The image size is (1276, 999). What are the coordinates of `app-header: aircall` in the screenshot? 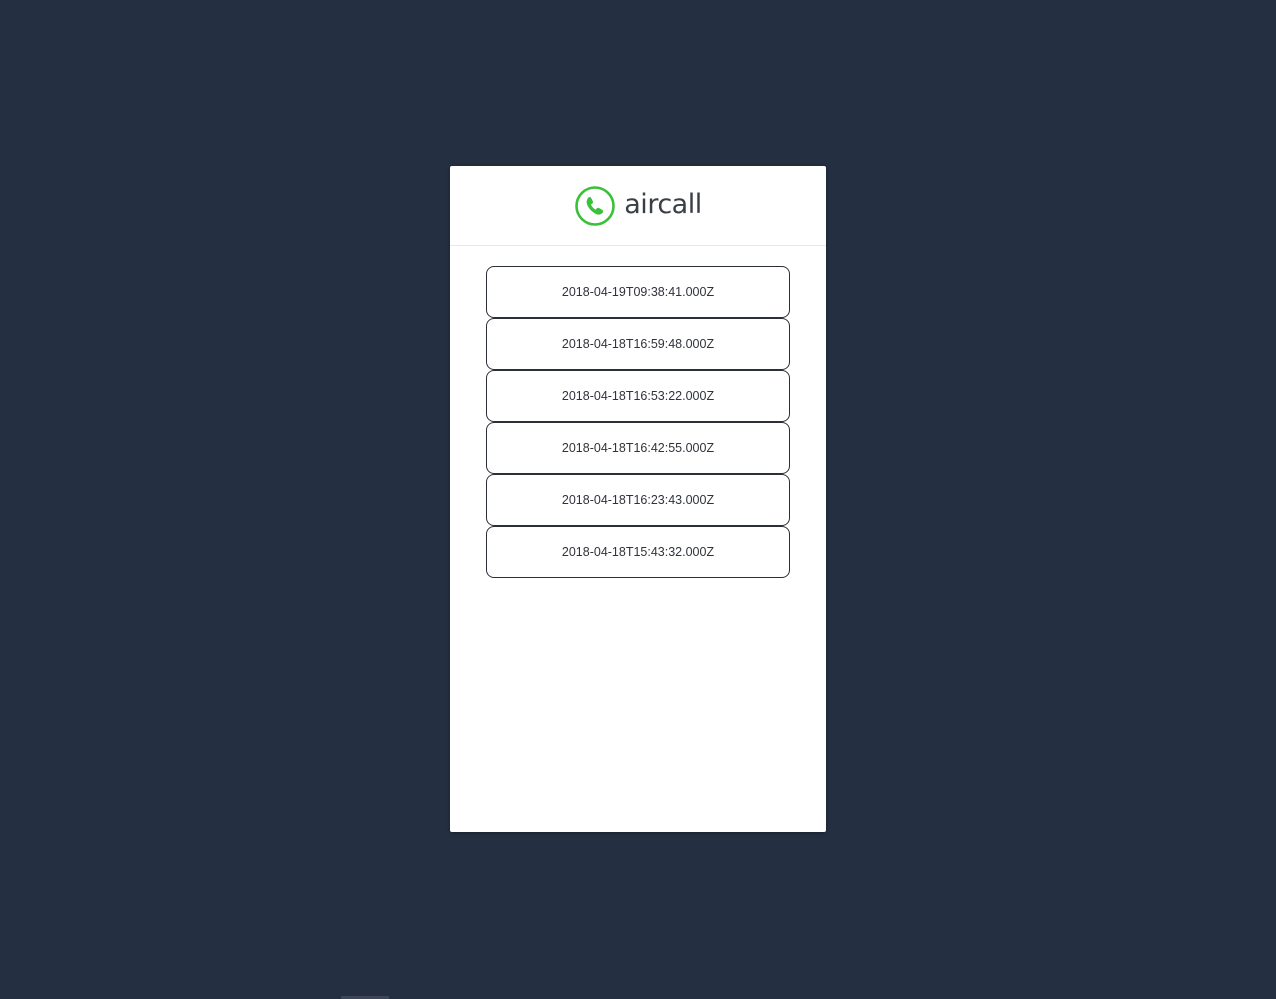 It's located at (638, 206).